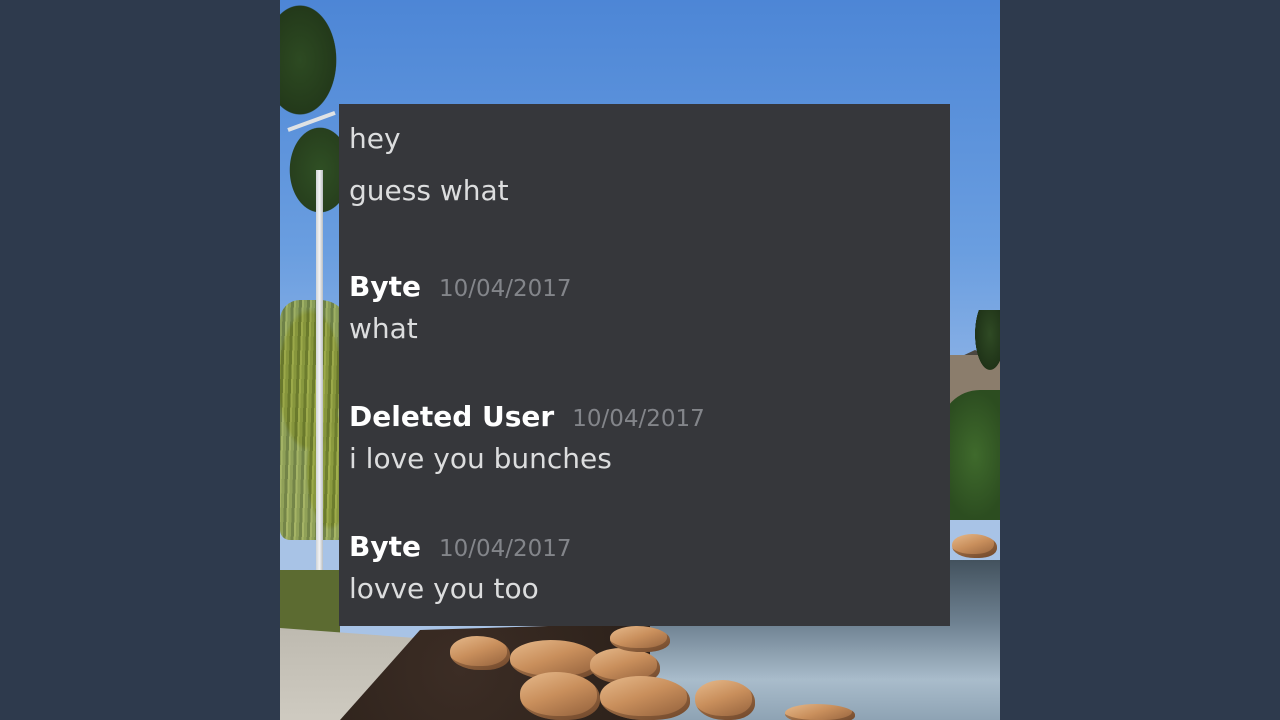 The height and width of the screenshot is (720, 1280). I want to click on author-name: Deleted User, so click(451, 416).